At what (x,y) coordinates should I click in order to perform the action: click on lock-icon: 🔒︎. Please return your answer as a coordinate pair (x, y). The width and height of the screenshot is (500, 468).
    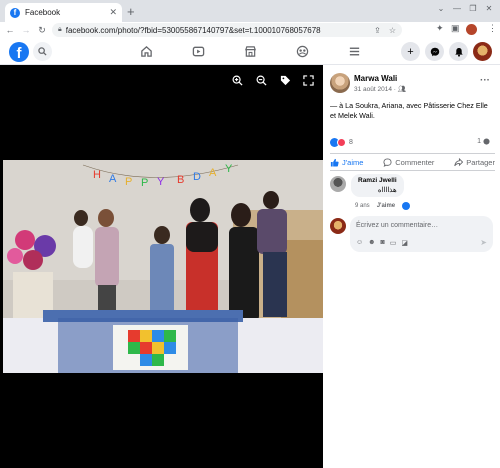
    Looking at the image, I should click on (60, 30).